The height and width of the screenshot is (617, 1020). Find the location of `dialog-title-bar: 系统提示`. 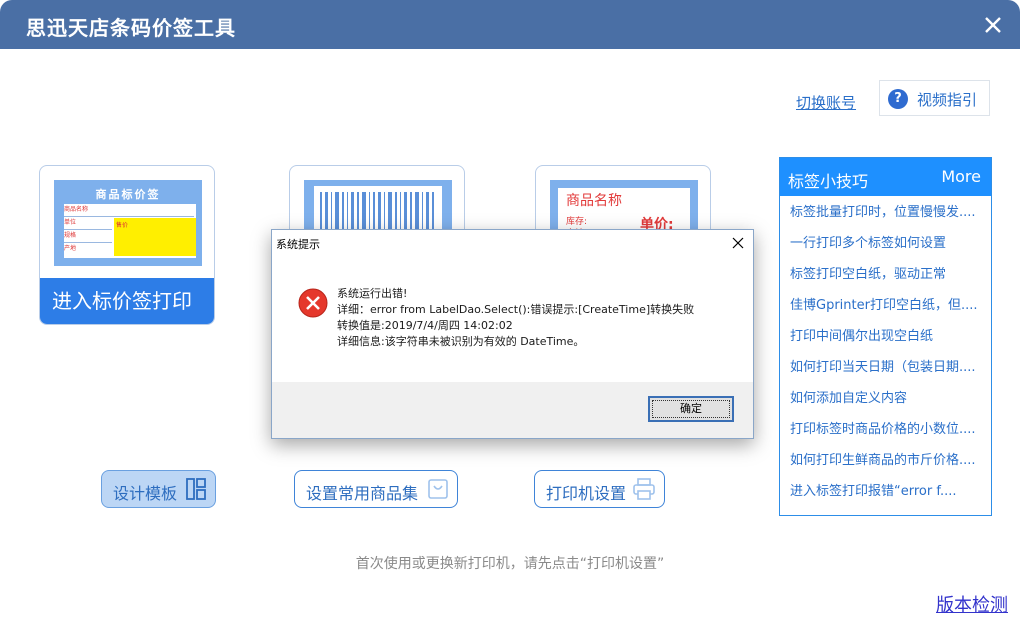

dialog-title-bar: 系统提示 is located at coordinates (512, 243).